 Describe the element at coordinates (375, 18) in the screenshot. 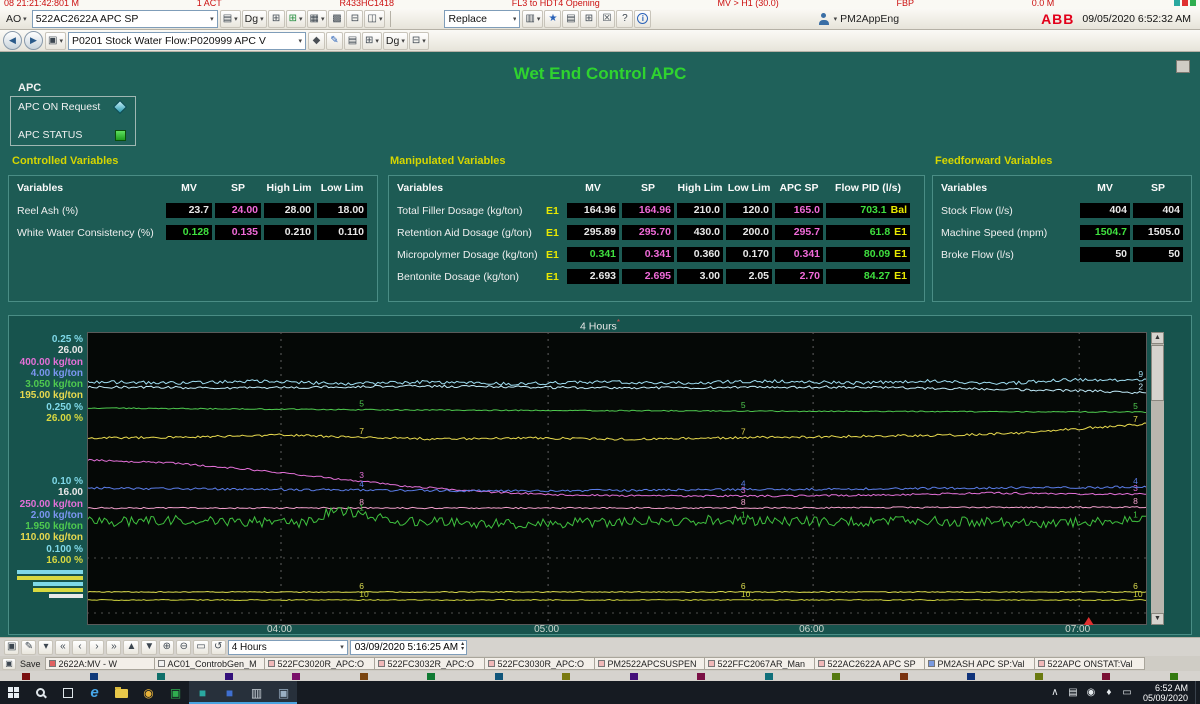

I see `link-icon: ◫ ▾` at that location.